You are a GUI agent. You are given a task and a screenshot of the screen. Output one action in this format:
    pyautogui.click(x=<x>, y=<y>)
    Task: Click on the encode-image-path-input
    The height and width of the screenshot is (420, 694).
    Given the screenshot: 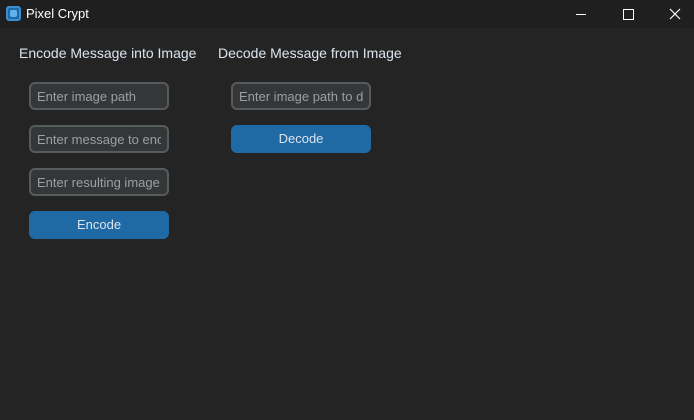 What is the action you would take?
    pyautogui.click(x=99, y=96)
    